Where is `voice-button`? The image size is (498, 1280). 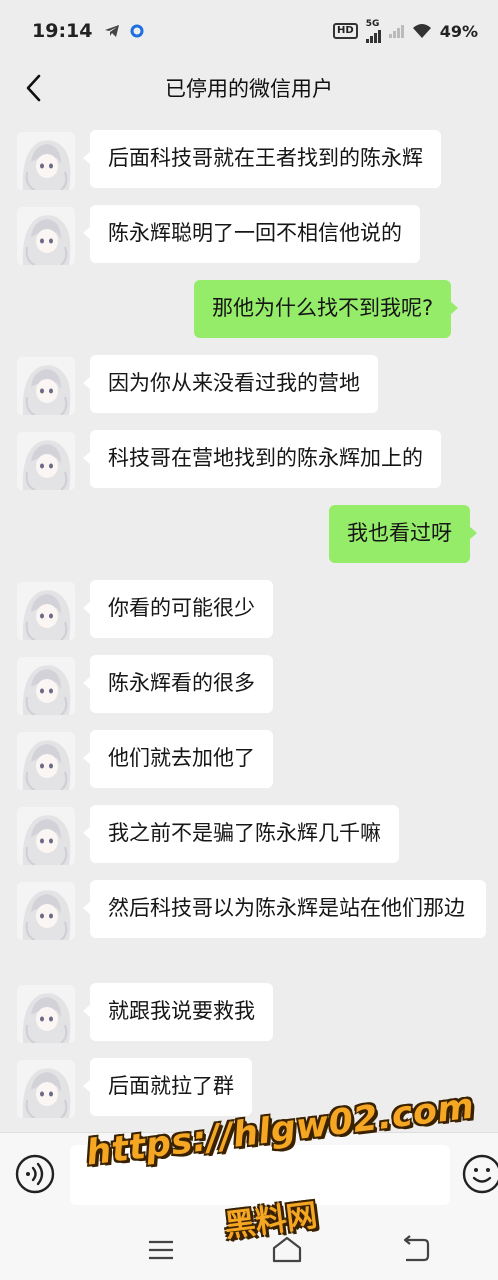 voice-button is located at coordinates (35, 1174).